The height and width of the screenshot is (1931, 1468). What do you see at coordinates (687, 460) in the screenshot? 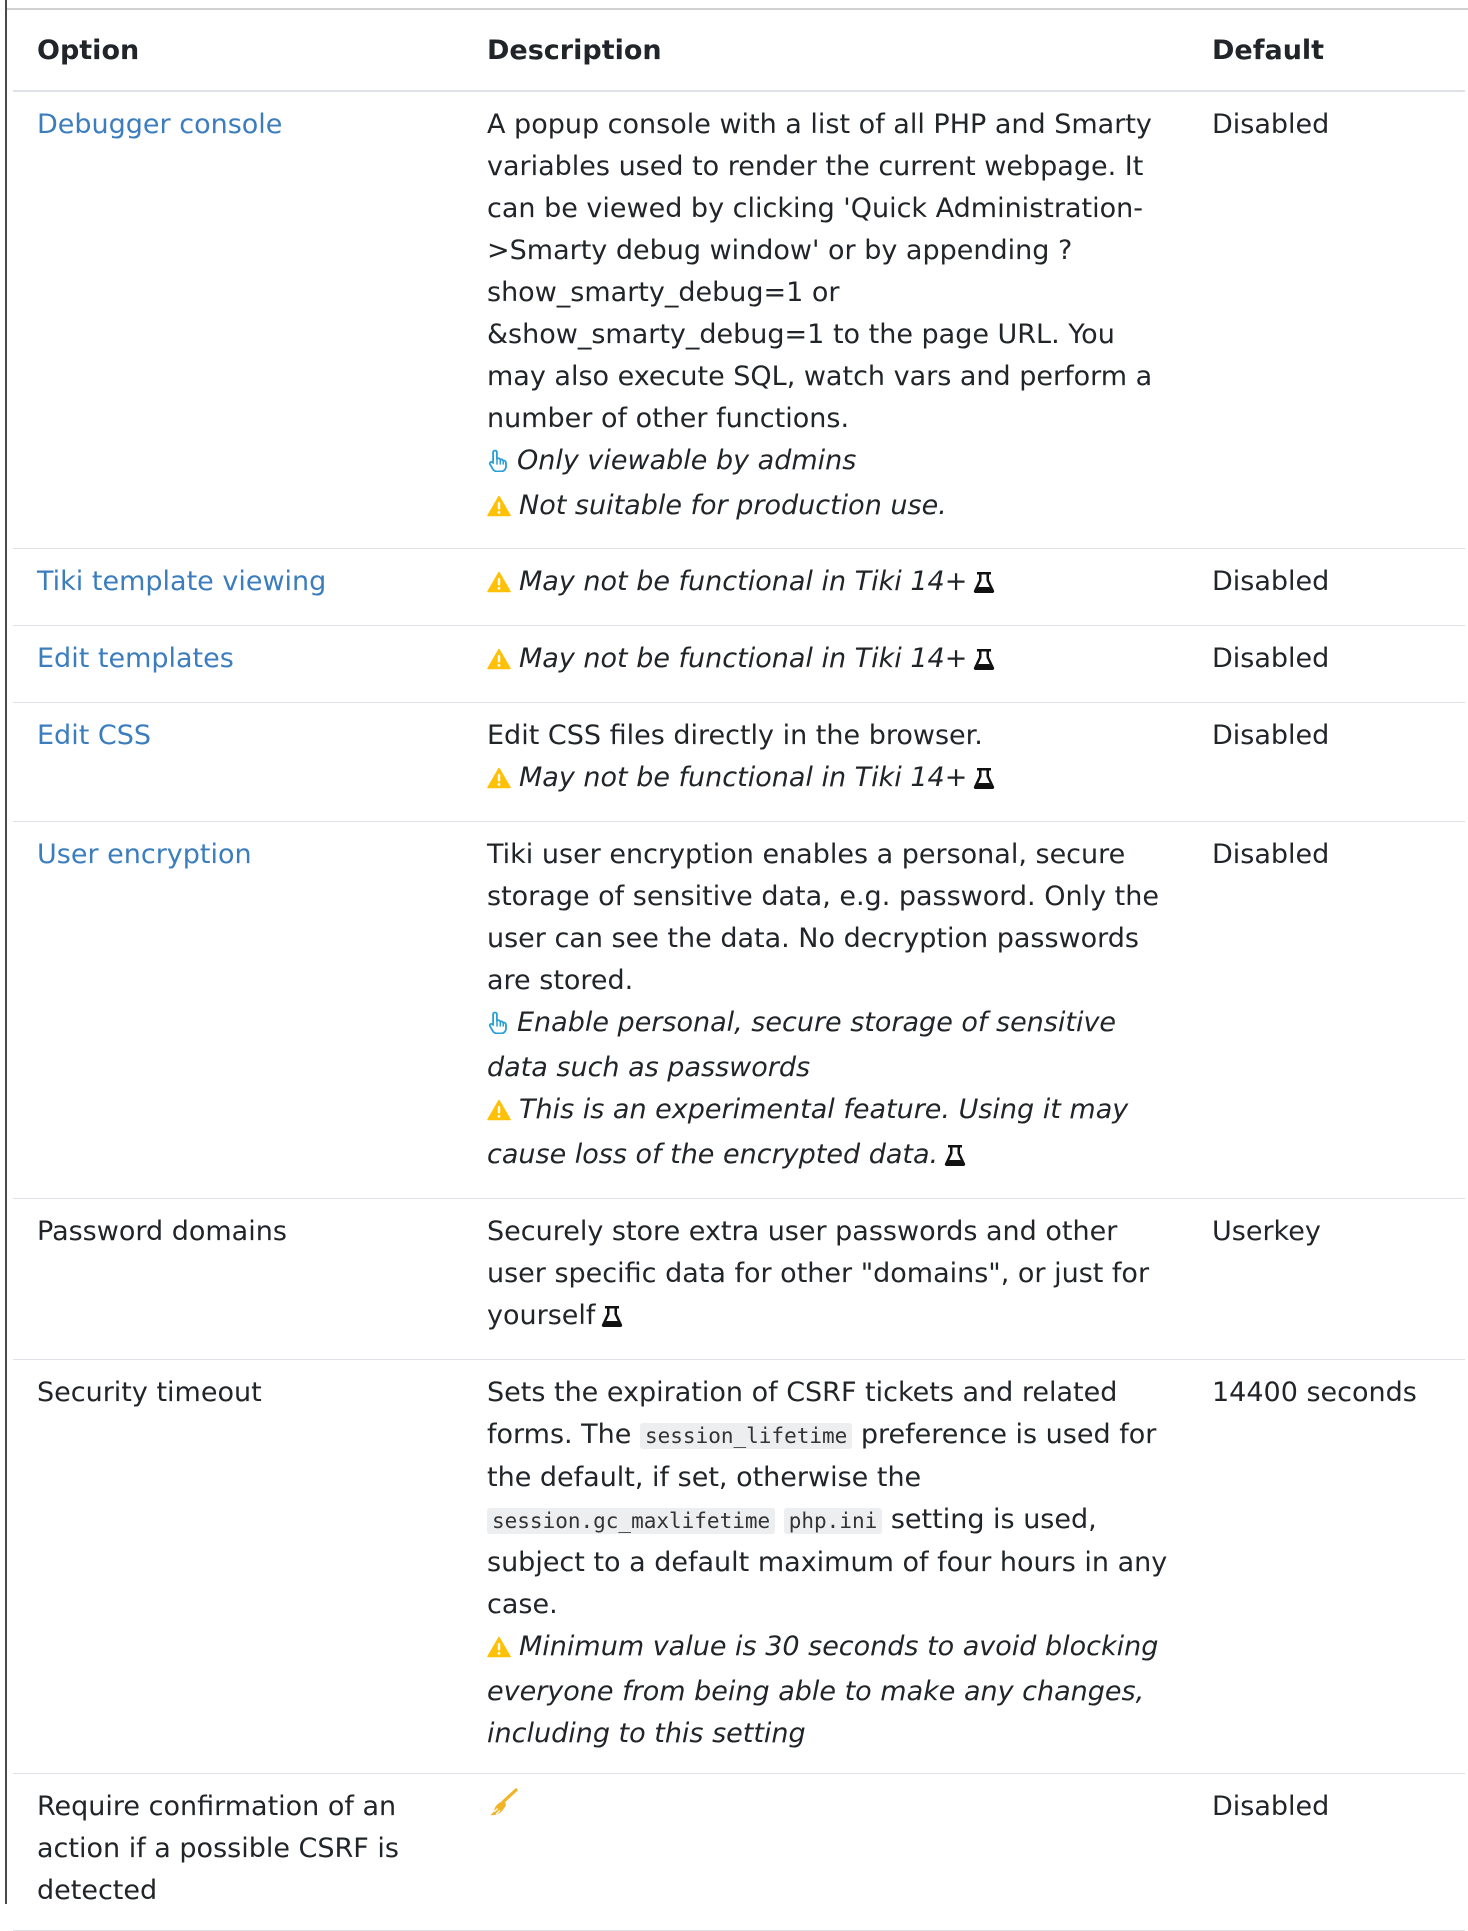
I see `hint-text: Only viewable by admins` at bounding box center [687, 460].